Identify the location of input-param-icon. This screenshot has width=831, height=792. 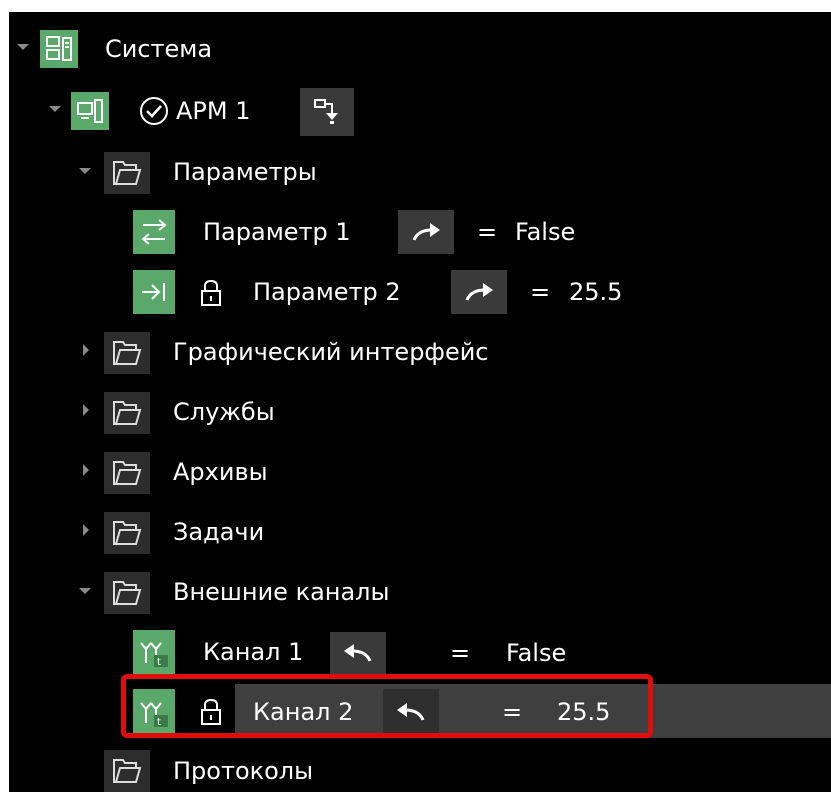
(154, 292).